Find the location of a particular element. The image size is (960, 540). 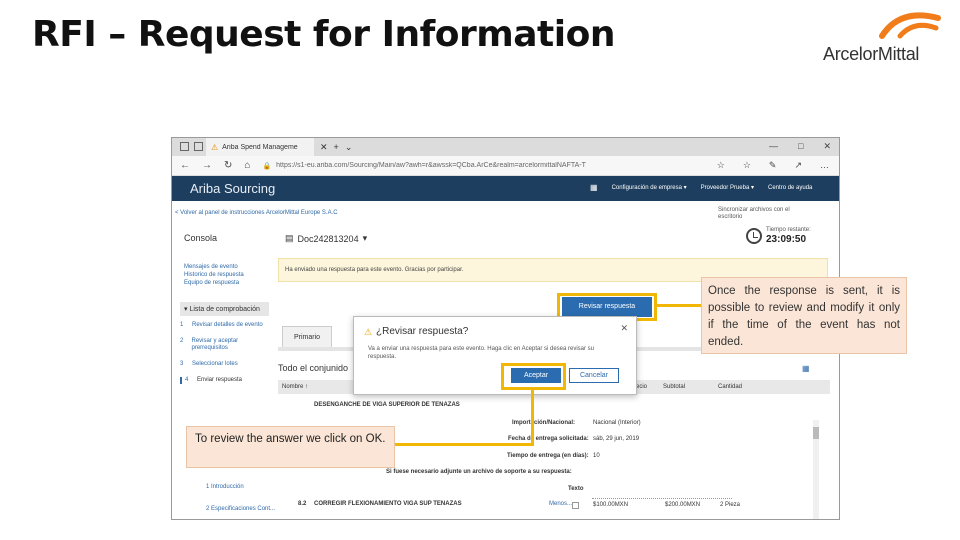

sync-link: Sincronizar archivos con el escritorio is located at coordinates (760, 214).